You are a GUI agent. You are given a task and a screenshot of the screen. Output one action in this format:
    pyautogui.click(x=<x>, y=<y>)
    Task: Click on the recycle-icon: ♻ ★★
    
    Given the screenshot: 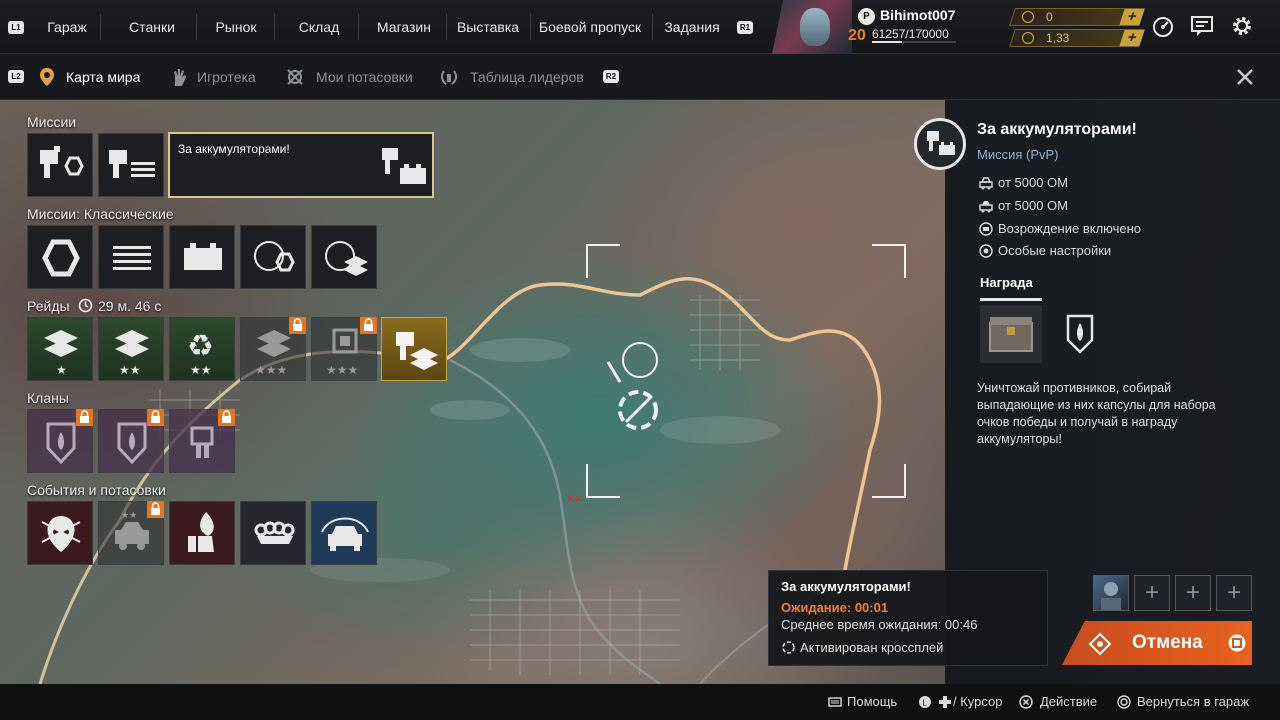 What is the action you would take?
    pyautogui.click(x=200, y=353)
    